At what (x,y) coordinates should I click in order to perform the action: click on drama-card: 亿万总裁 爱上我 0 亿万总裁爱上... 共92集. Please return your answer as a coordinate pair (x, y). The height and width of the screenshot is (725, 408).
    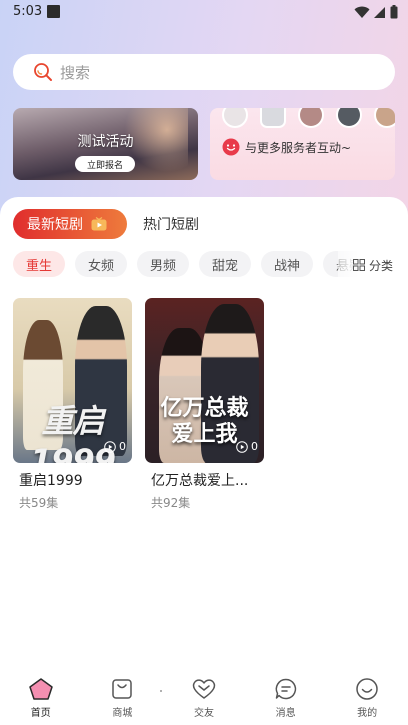
    Looking at the image, I should click on (204, 404).